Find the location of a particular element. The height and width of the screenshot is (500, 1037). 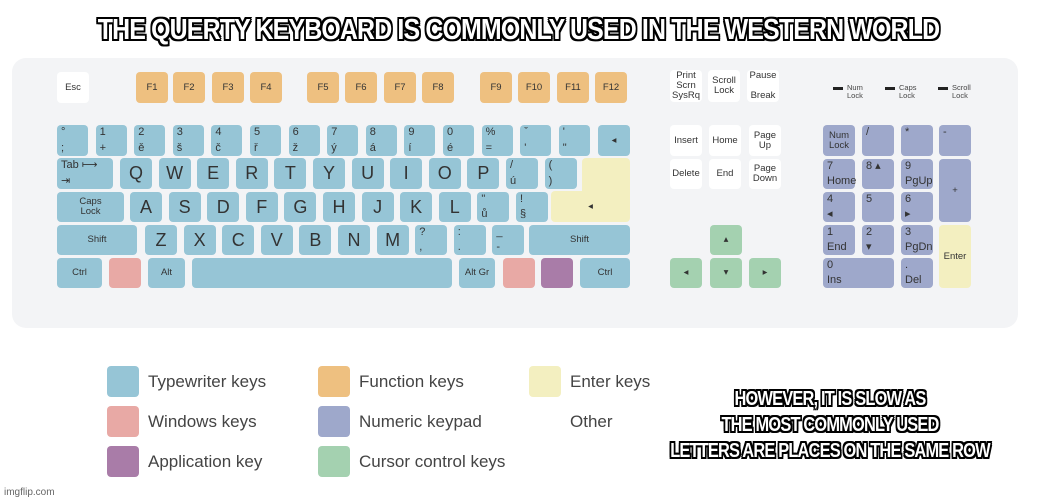

key-label: ? is located at coordinates (422, 232).